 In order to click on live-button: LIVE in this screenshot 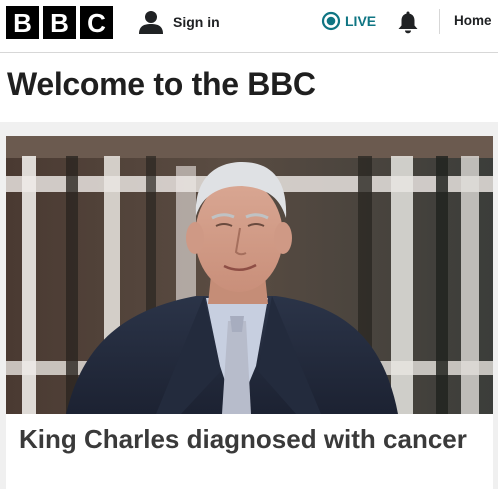, I will do `click(348, 21)`.